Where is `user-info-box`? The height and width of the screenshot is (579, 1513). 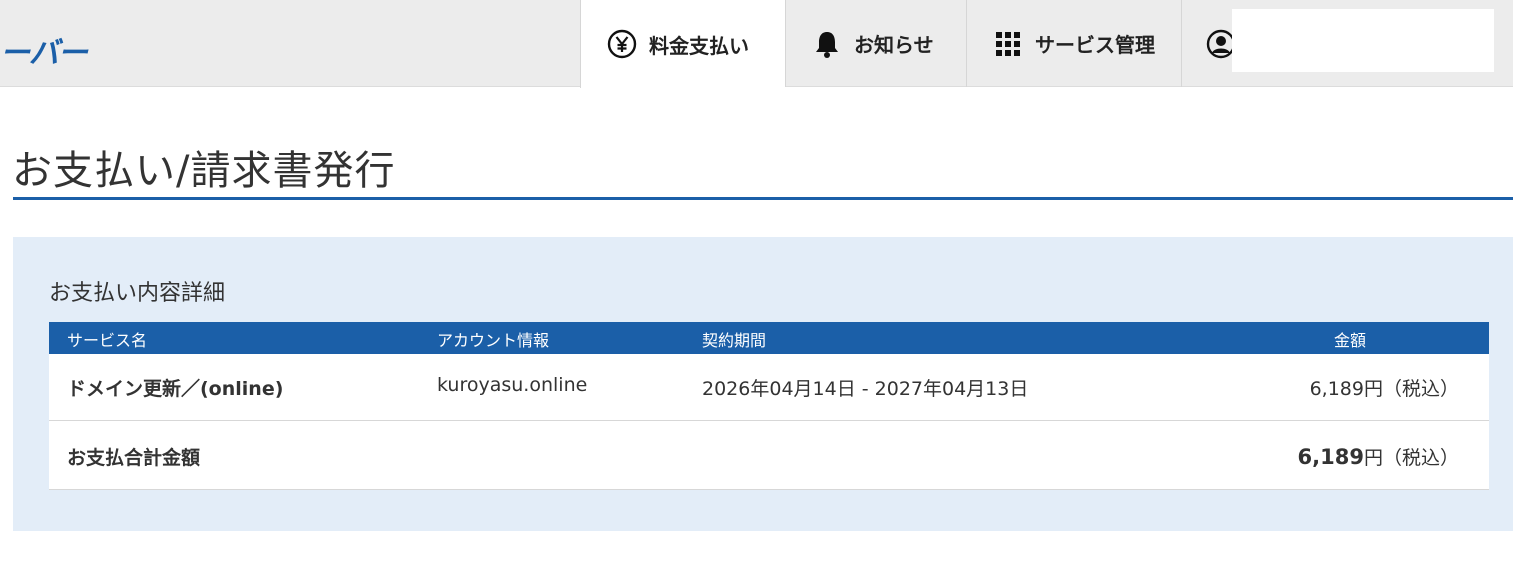
user-info-box is located at coordinates (1363, 40).